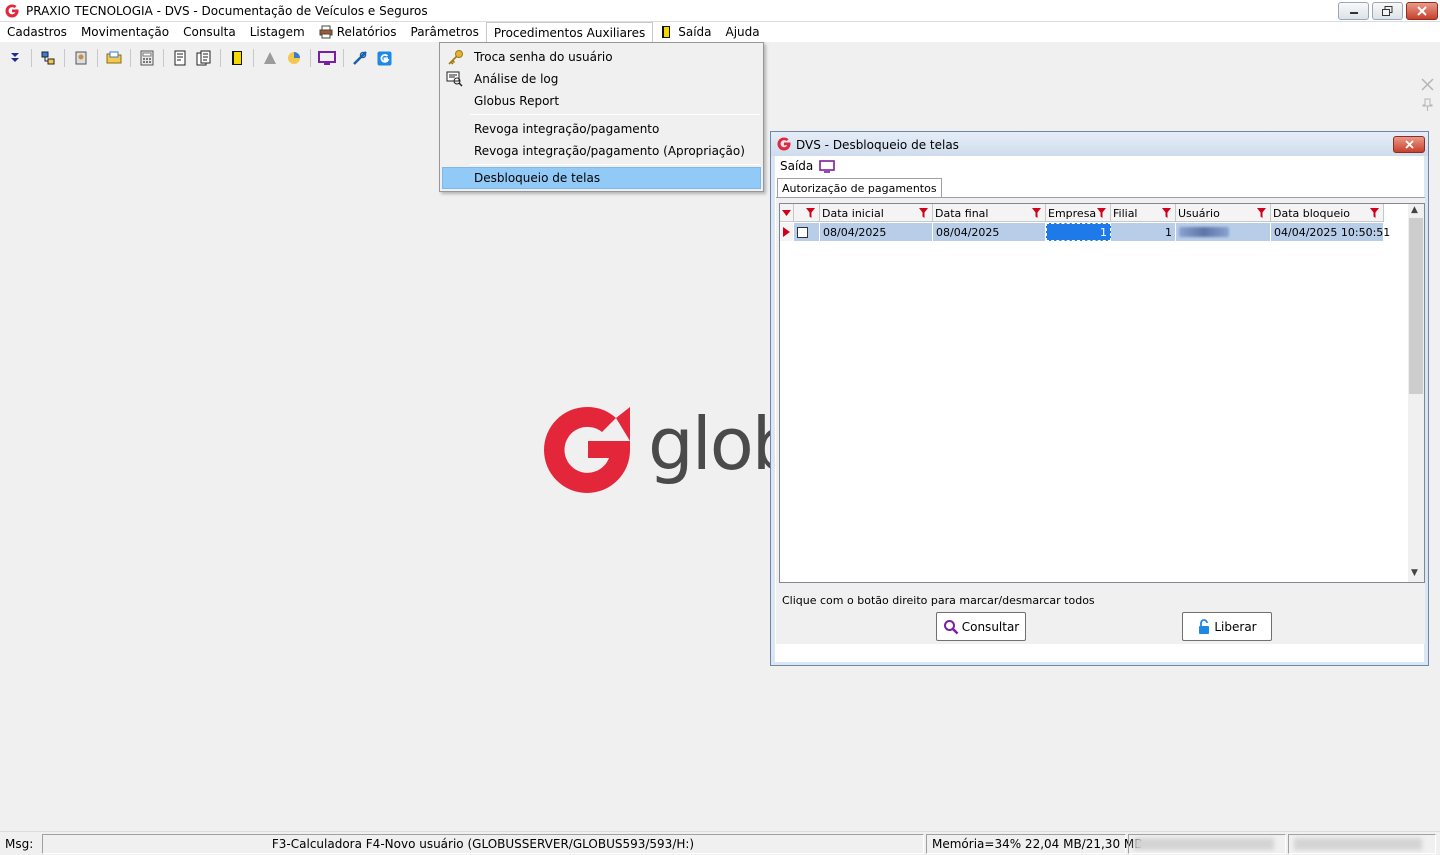 Image resolution: width=1440 pixels, height=855 pixels. Describe the element at coordinates (358, 32) in the screenshot. I see `menu-relatorios: Relatórios` at that location.